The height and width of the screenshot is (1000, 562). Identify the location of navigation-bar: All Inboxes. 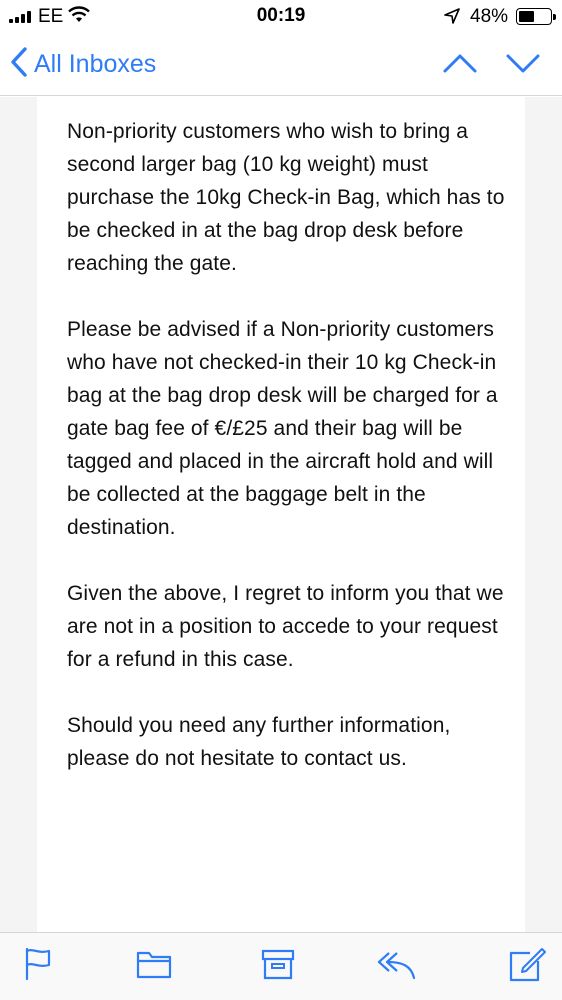
(281, 65).